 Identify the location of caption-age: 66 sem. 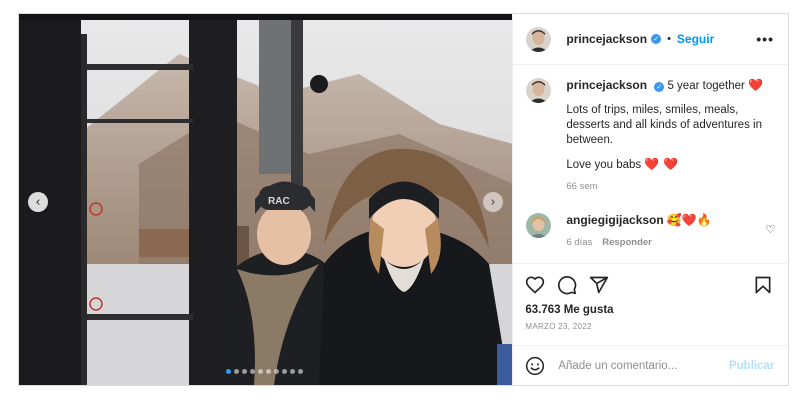
(582, 186).